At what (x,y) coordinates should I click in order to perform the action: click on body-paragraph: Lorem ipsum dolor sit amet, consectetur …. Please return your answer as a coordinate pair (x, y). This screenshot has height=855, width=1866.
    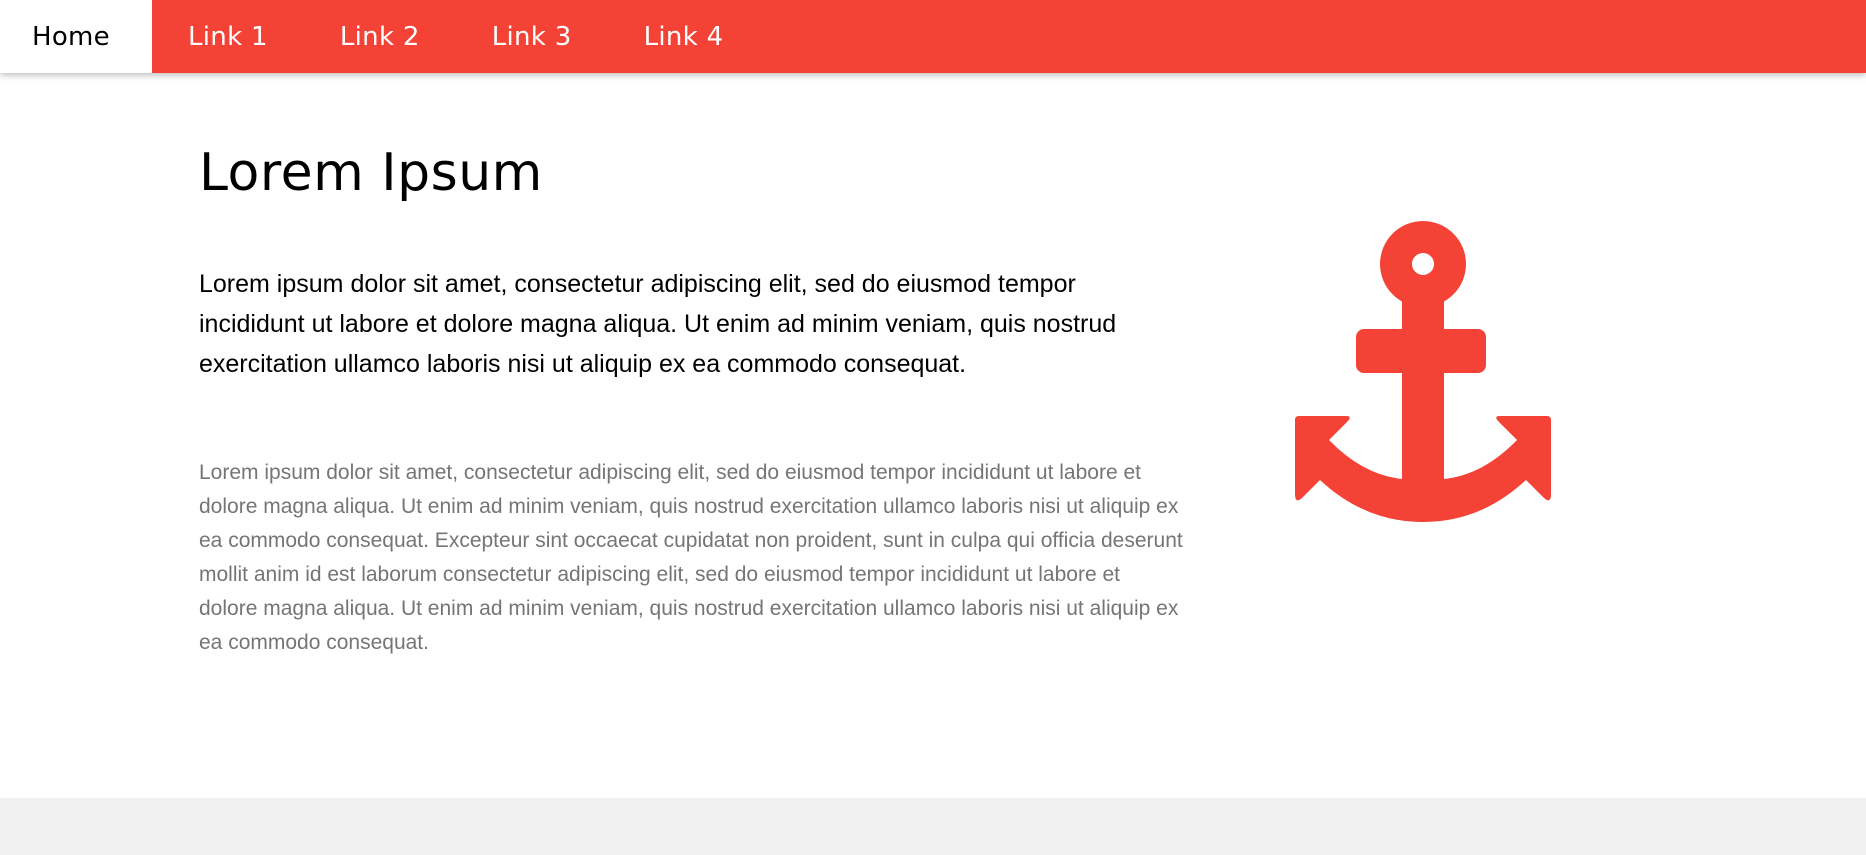
    Looking at the image, I should click on (691, 558).